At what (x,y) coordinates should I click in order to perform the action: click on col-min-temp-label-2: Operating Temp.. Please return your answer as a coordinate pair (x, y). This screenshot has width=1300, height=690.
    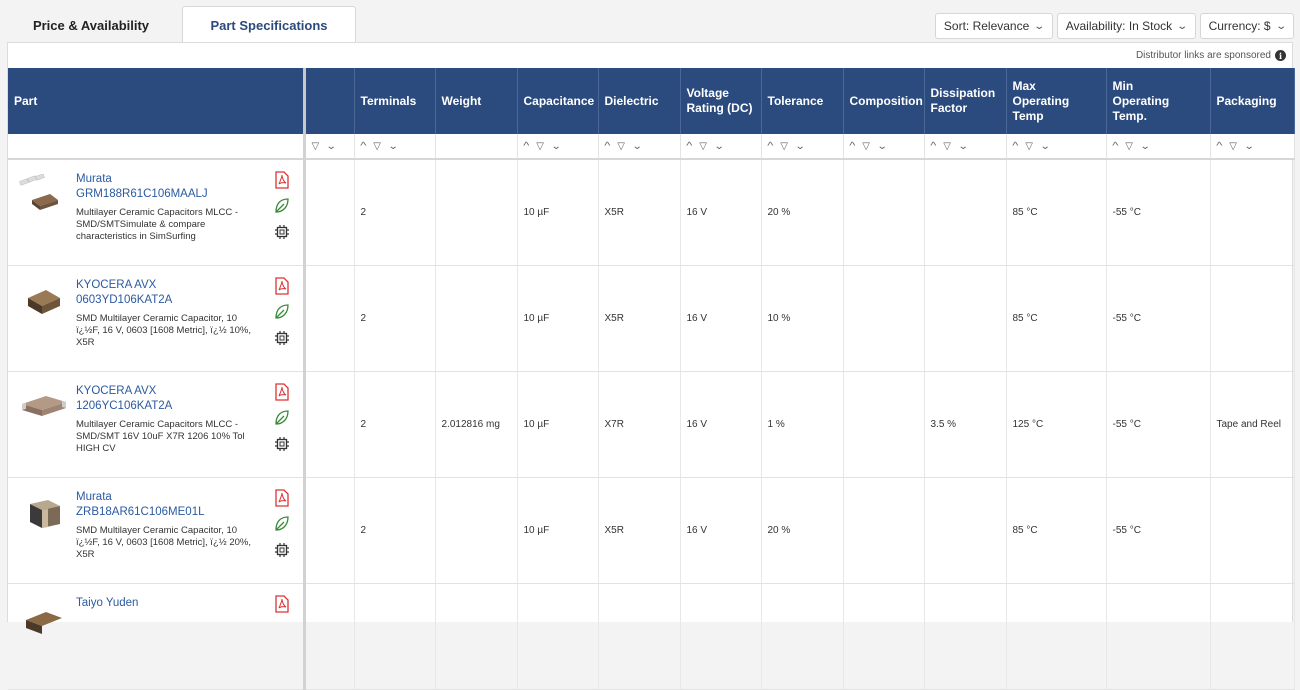
    Looking at the image, I should click on (1141, 108).